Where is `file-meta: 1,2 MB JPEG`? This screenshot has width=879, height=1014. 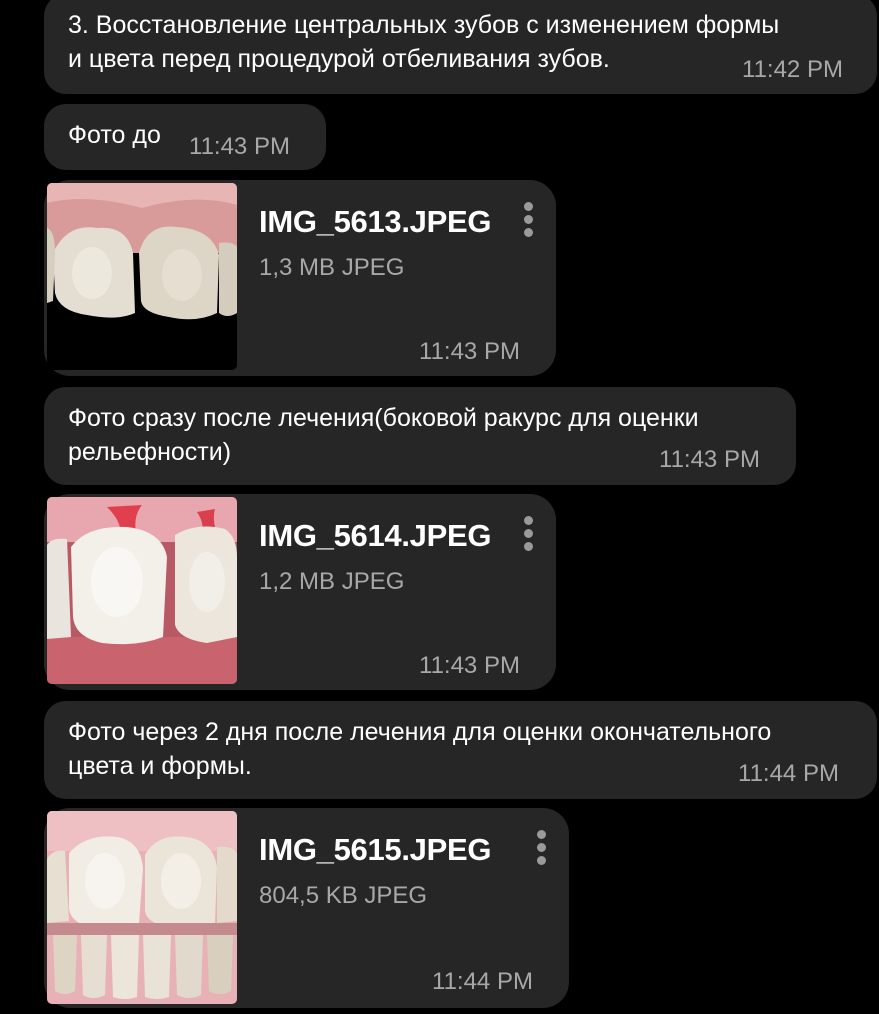 file-meta: 1,2 MB JPEG is located at coordinates (332, 581).